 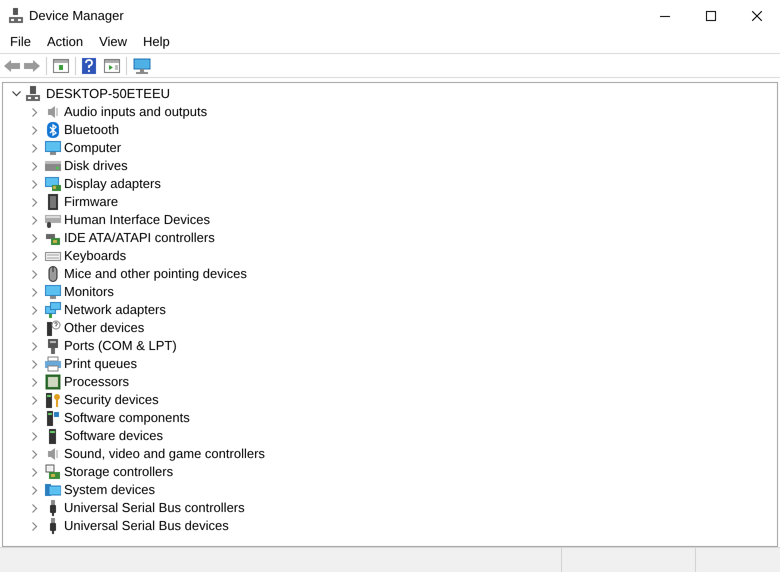 I want to click on tree-item: Firmware, so click(x=91, y=202).